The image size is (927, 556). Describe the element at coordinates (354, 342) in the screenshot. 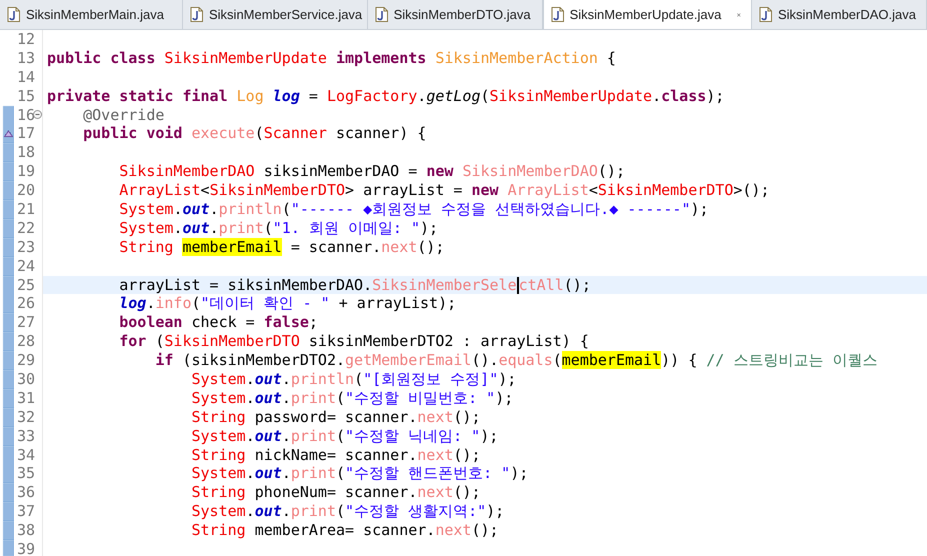

I see `code-line: for (SiksinMemberDTO siksinMemberDTO2 : arrayList) {` at that location.